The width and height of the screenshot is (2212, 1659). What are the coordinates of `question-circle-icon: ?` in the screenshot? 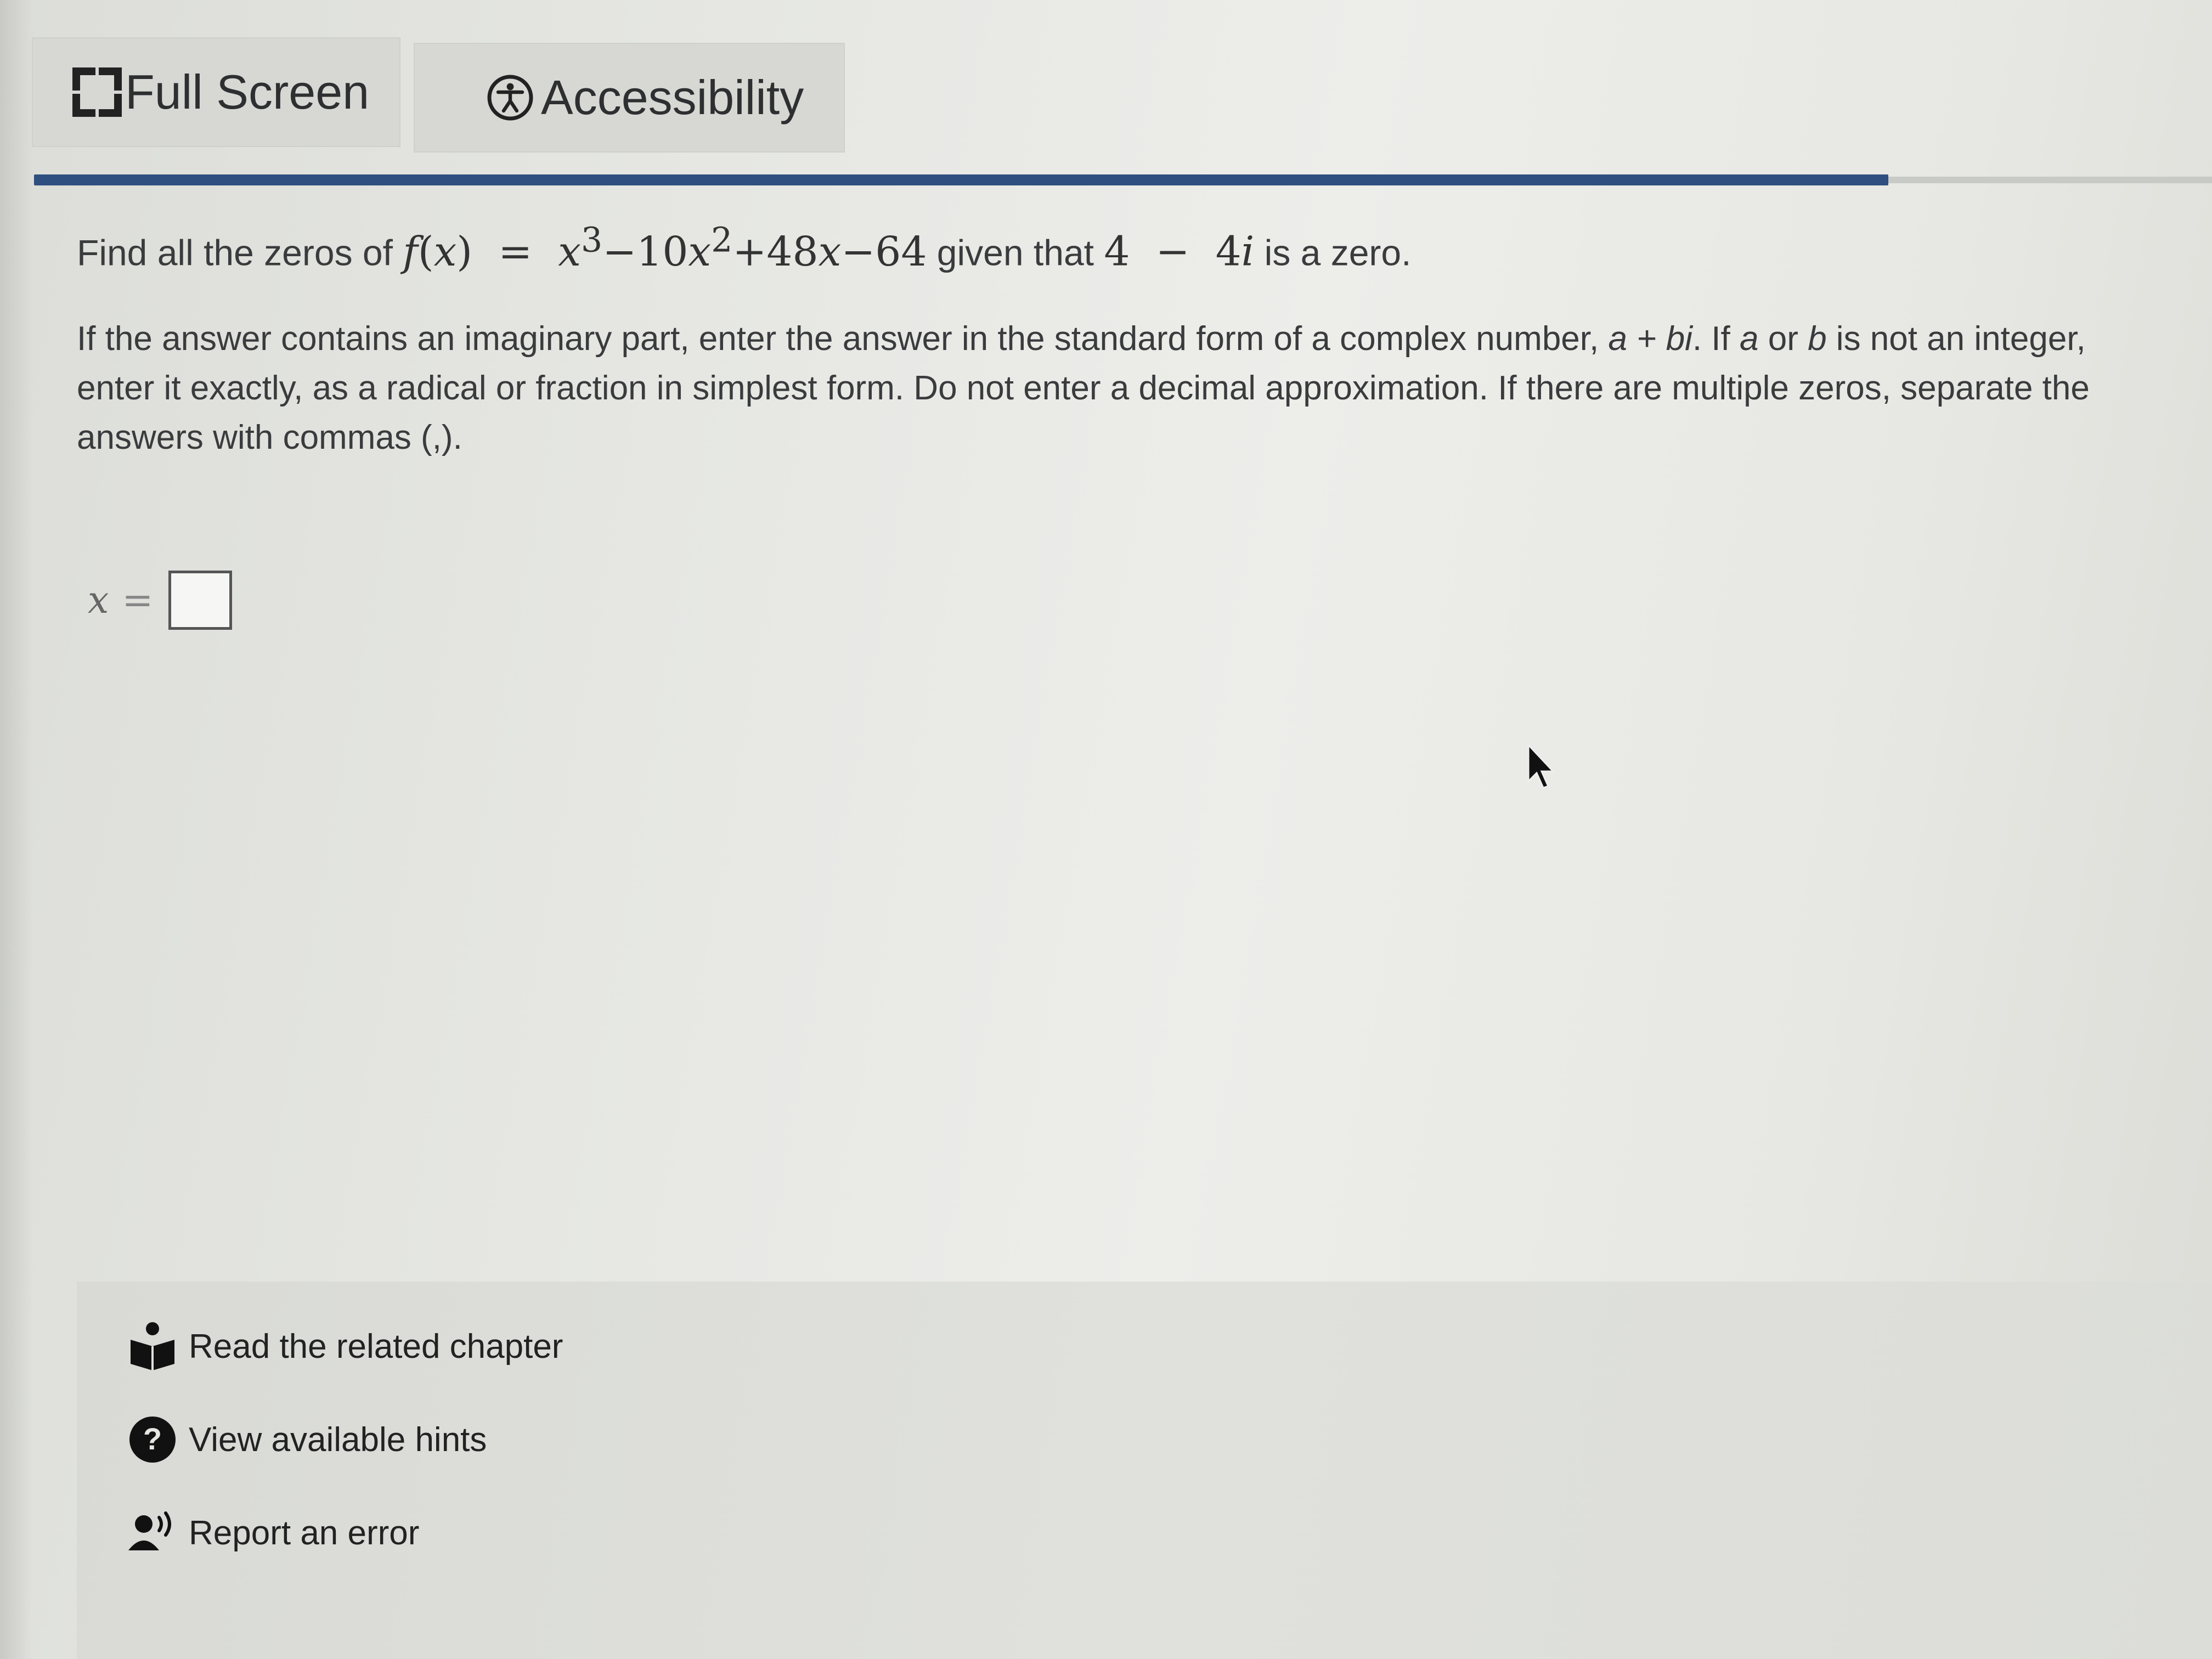 It's located at (152, 1440).